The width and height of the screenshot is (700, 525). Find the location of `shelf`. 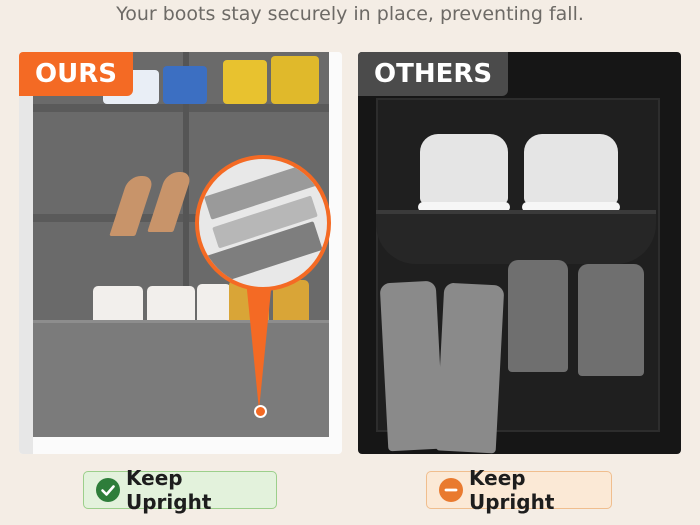

shelf is located at coordinates (181, 108).